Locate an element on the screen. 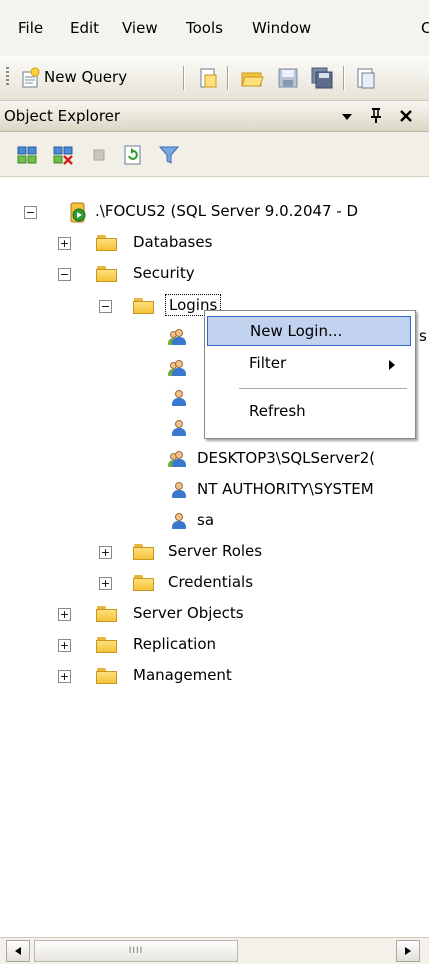  tree-node-login-sa: sa is located at coordinates (214, 522).